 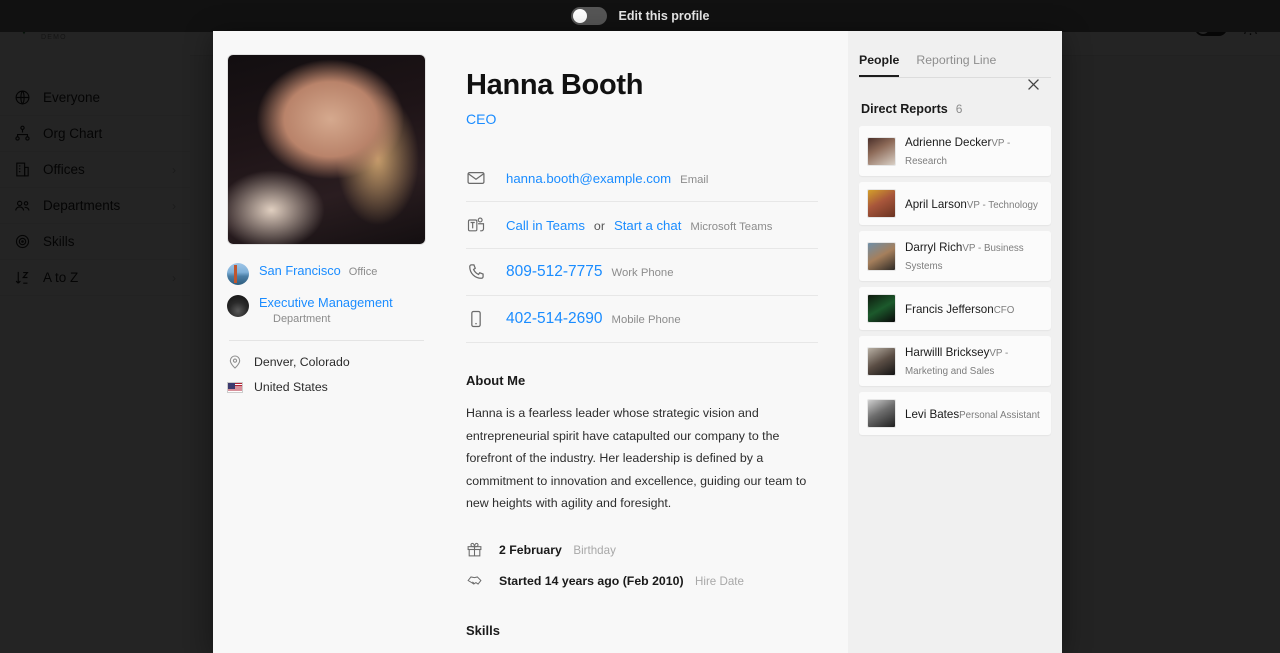 What do you see at coordinates (302, 362) in the screenshot?
I see `location-text: Denver, Colorado` at bounding box center [302, 362].